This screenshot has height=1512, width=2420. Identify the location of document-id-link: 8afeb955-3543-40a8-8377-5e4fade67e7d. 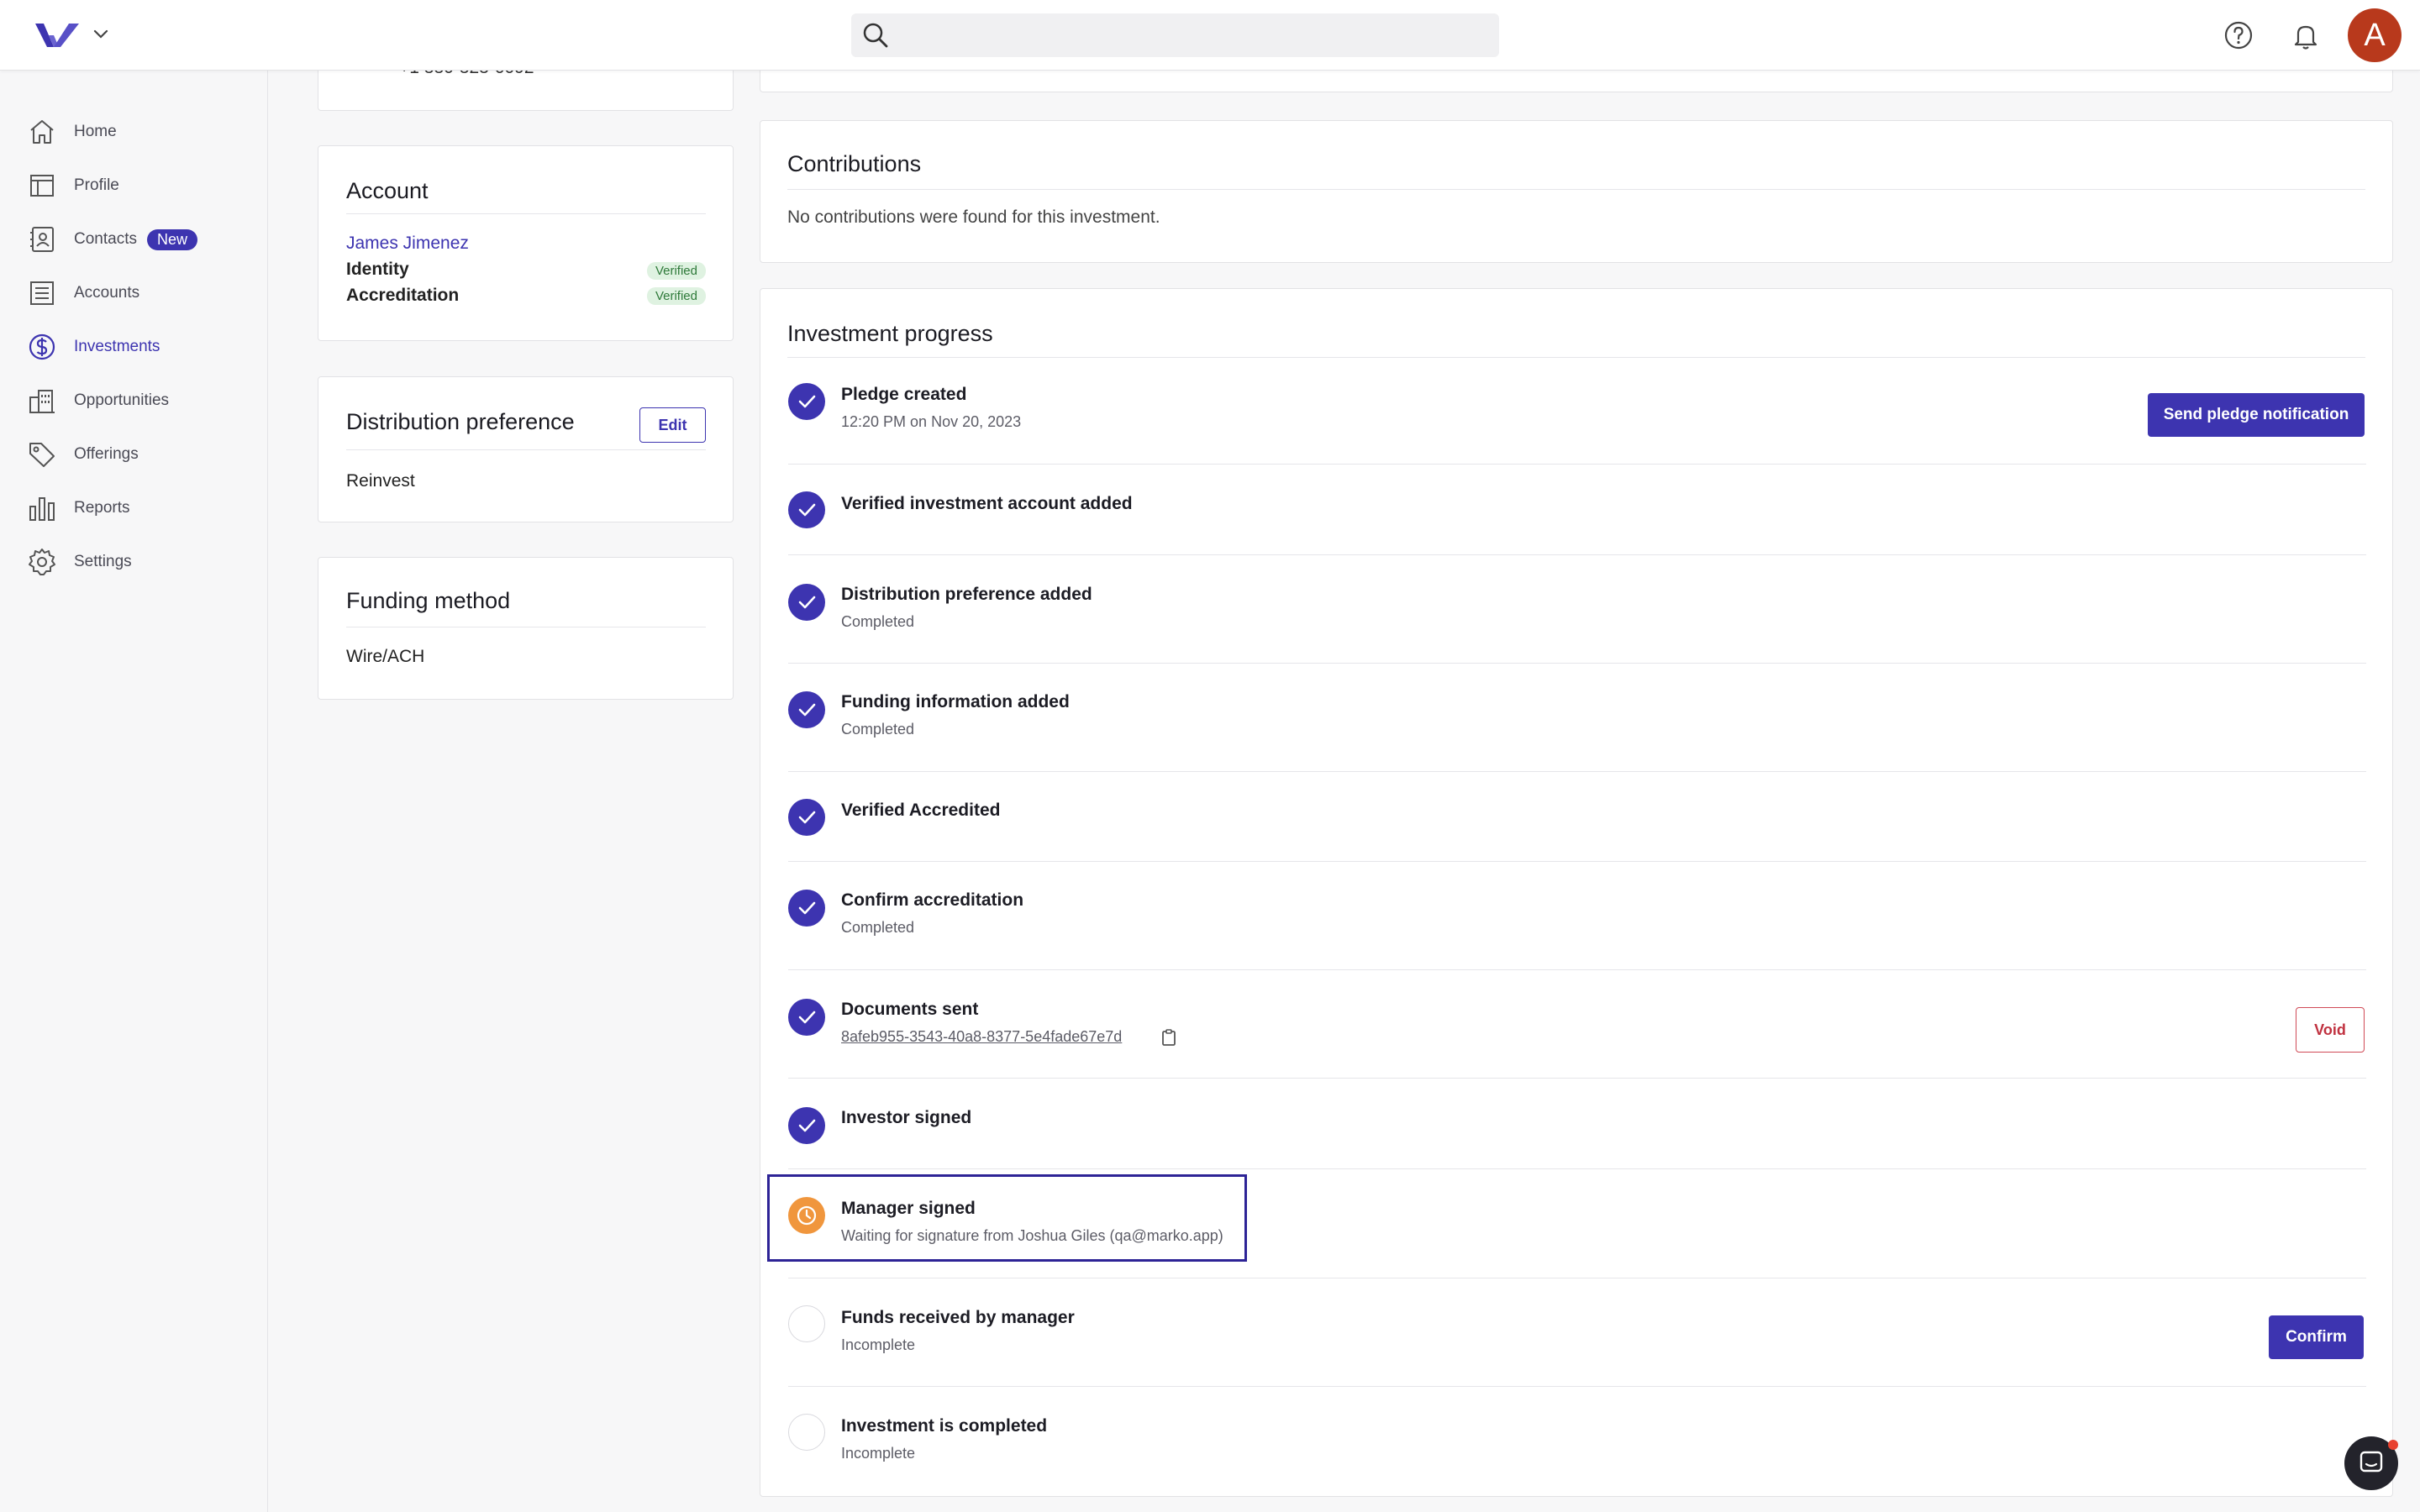
(982, 1037).